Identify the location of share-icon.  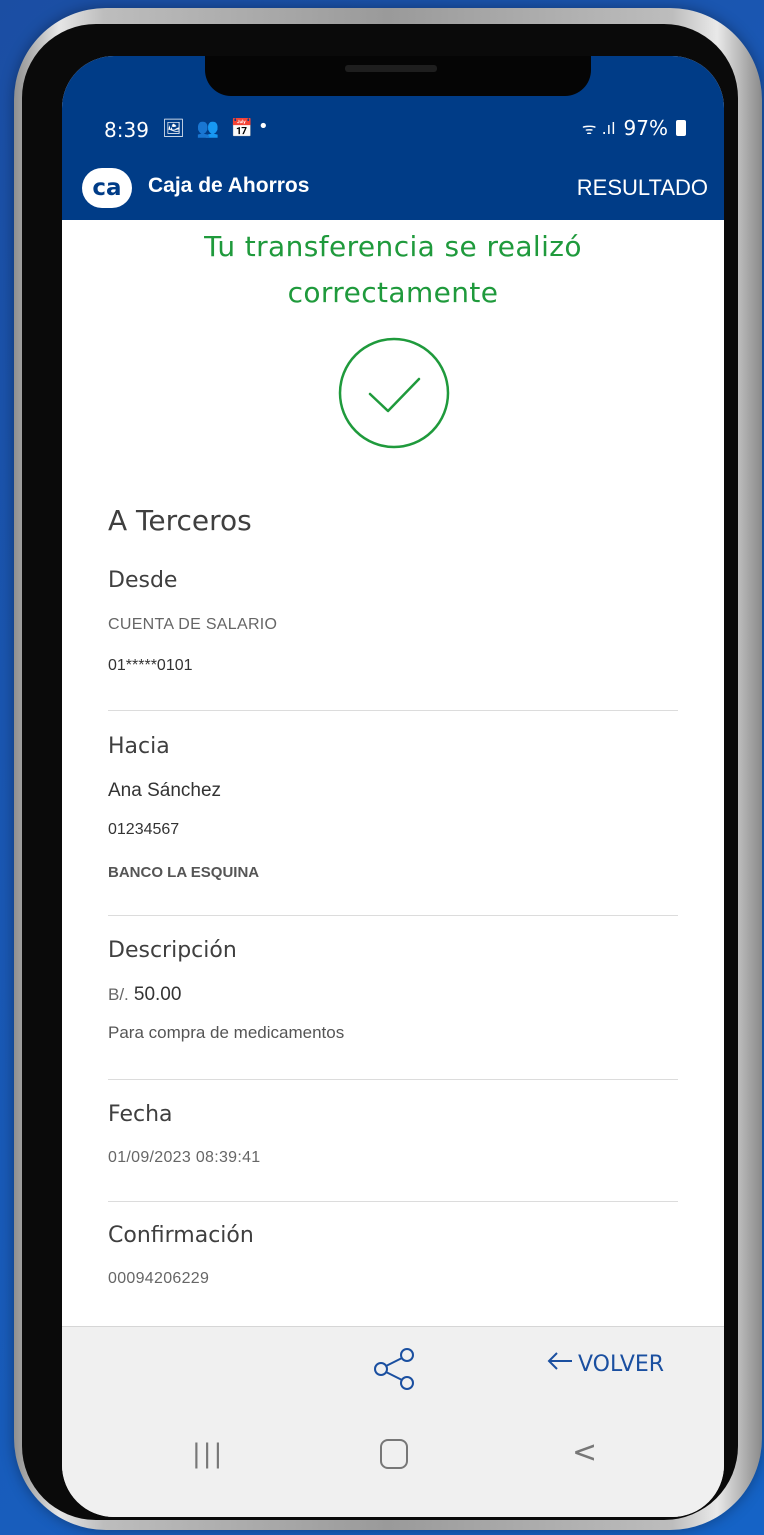
(394, 1369).